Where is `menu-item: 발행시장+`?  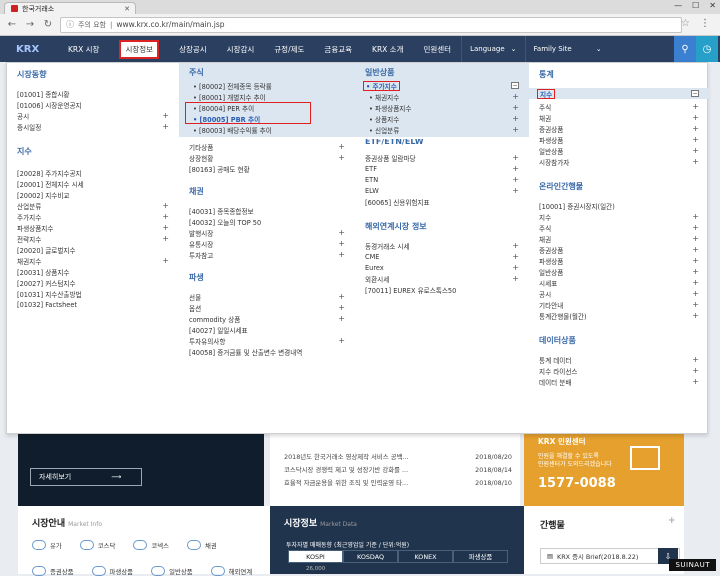
menu-item: 발행시장+ is located at coordinates (267, 232).